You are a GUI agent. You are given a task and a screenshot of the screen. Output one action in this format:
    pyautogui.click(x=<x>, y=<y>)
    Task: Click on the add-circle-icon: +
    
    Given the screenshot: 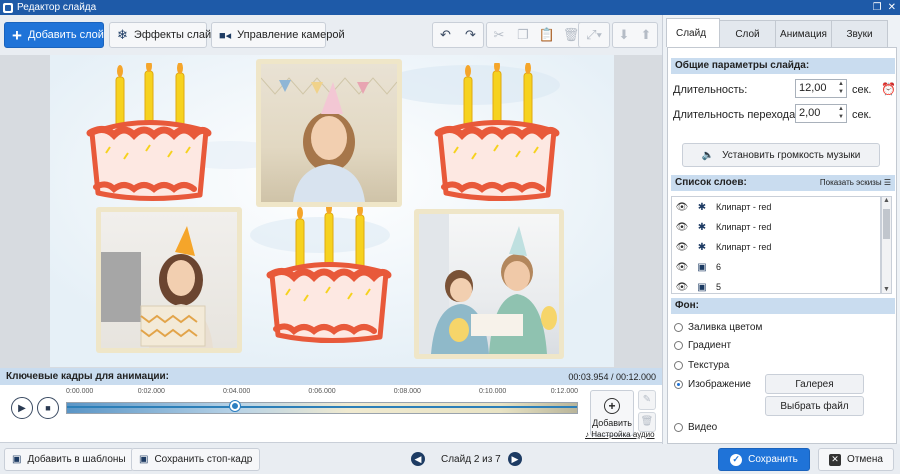 What is the action you would take?
    pyautogui.click(x=612, y=406)
    